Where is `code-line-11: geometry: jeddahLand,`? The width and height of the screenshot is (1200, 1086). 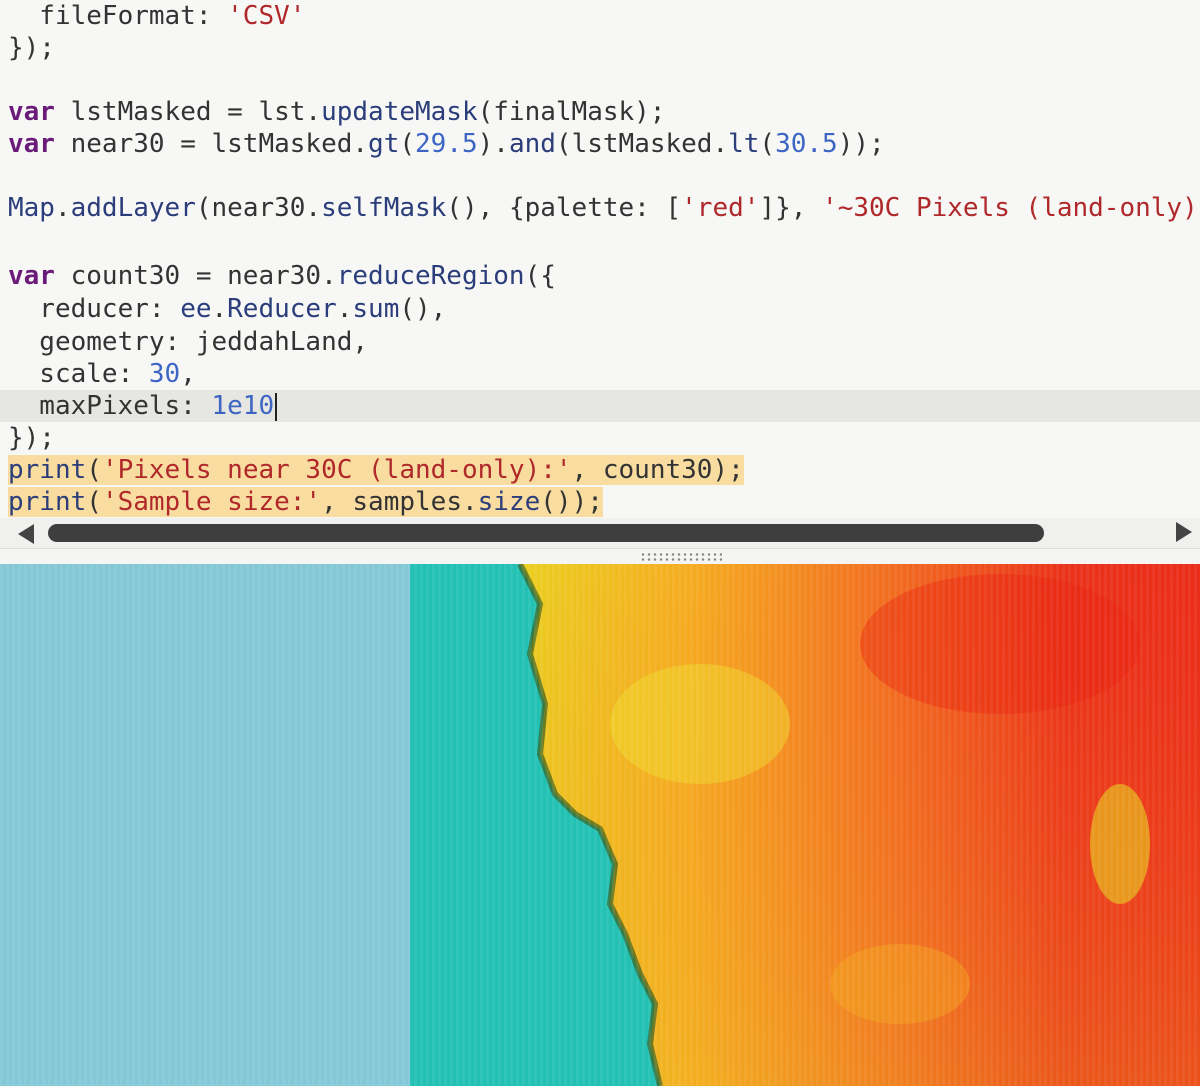
code-line-11: geometry: jeddahLand, is located at coordinates (188, 342).